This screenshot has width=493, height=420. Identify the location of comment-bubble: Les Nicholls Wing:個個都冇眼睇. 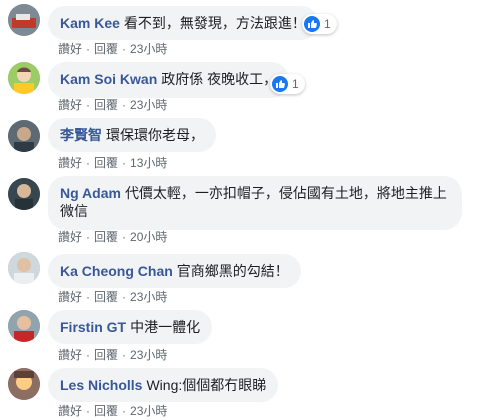
(163, 385).